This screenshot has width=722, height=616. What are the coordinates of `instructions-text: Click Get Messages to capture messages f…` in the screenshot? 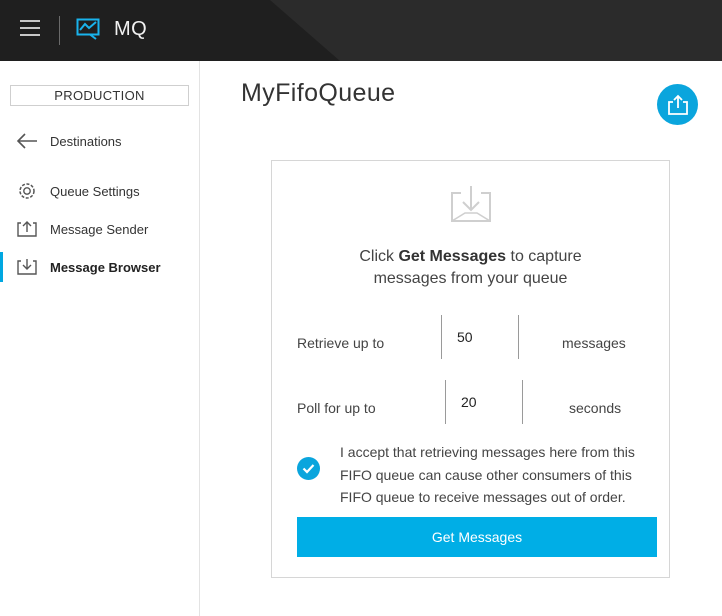 It's located at (470, 268).